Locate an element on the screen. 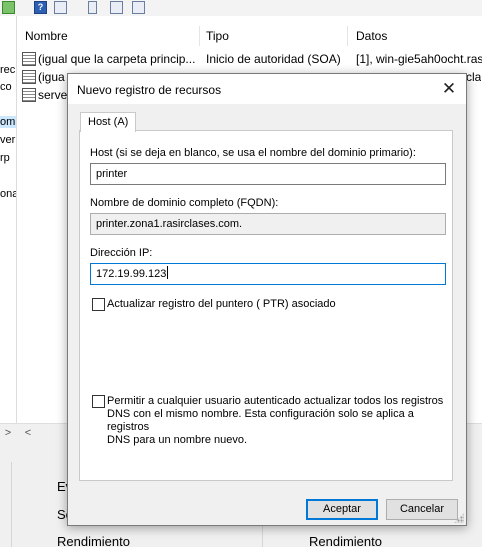  console-tree: rec co om ver rp ona is located at coordinates (8, 228).